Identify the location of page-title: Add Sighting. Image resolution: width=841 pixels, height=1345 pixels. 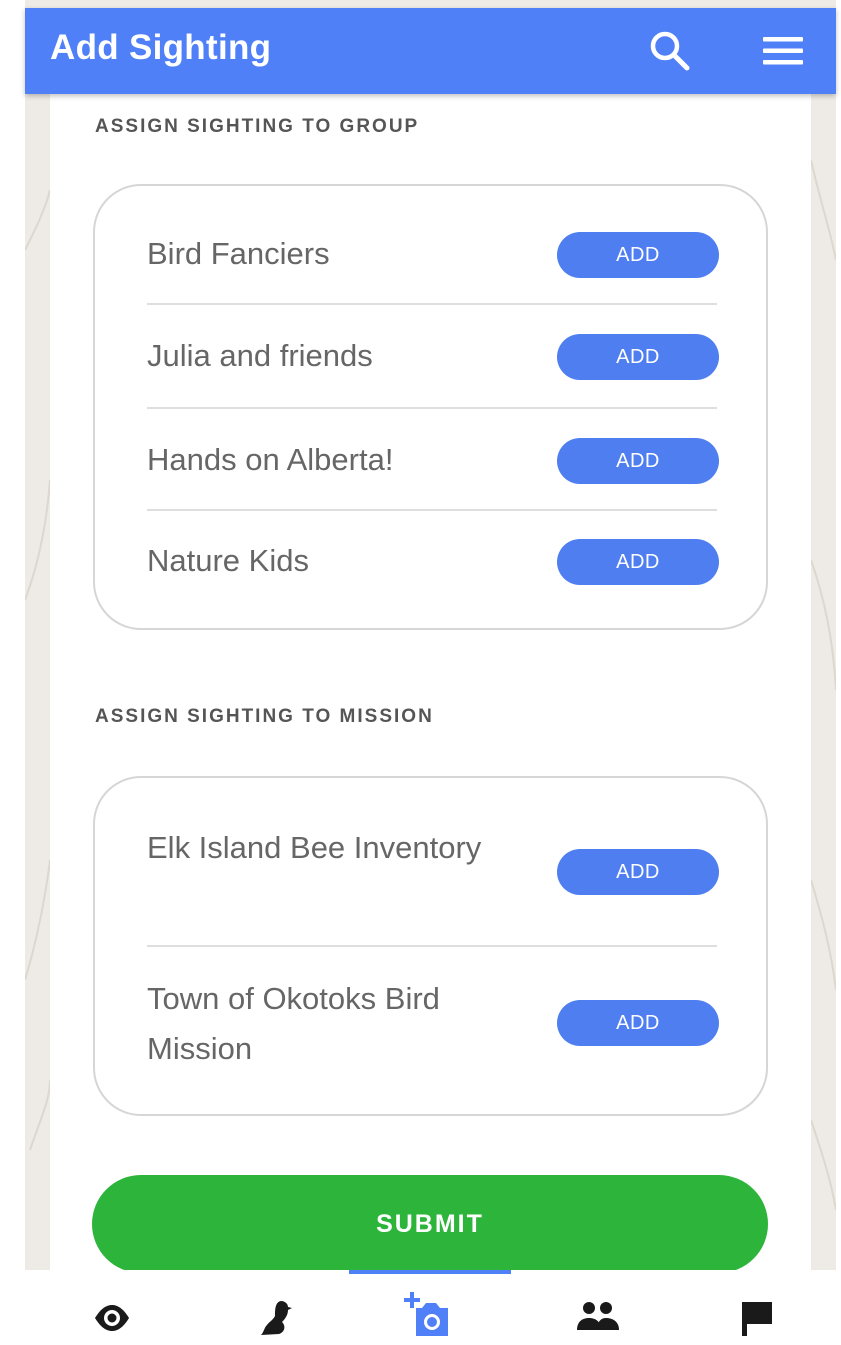
(161, 47).